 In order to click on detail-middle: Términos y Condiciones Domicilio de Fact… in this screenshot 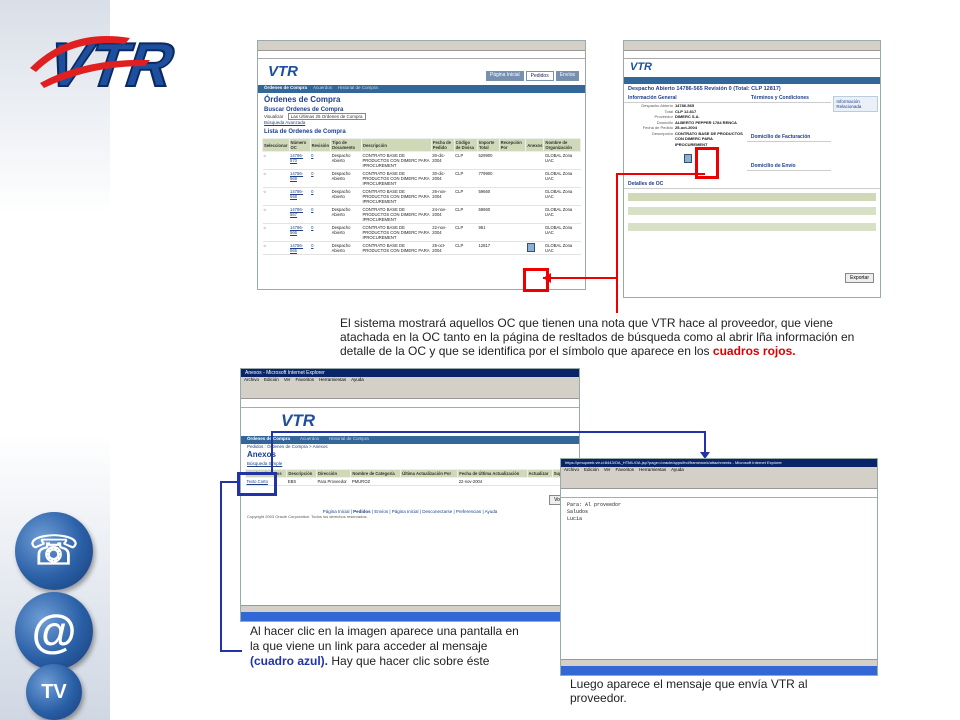, I will do `click(789, 132)`.